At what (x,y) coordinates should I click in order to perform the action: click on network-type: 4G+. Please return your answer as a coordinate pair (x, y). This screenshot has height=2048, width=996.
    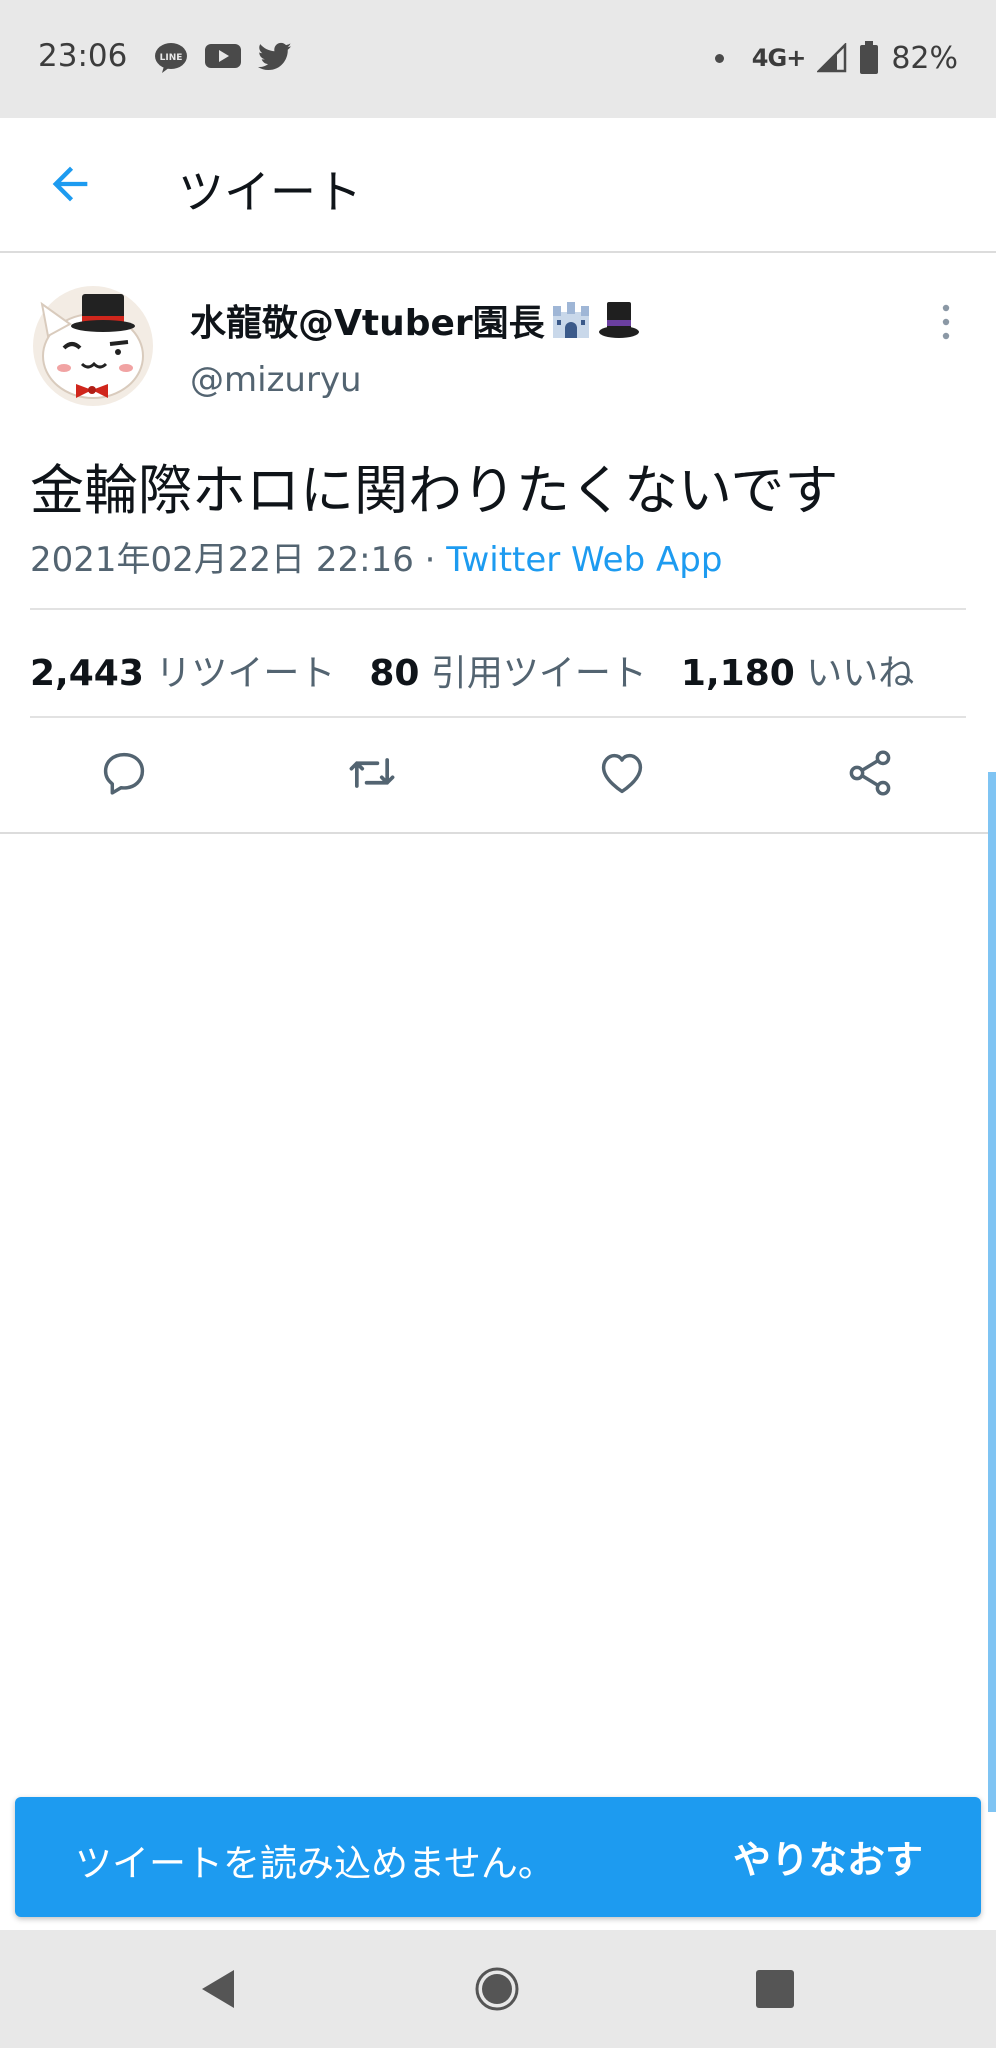
    Looking at the image, I should click on (779, 58).